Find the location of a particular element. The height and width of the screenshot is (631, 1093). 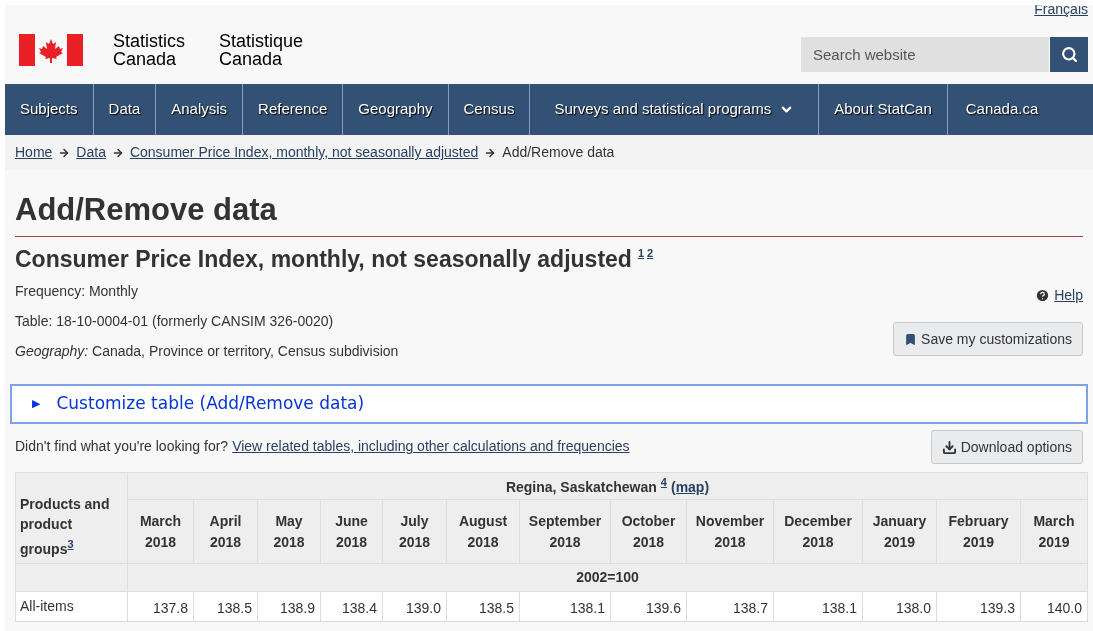

table-id-text: Table: 18-10-0004-01 (formerly CANSIM 326-0020) is located at coordinates (175, 321).